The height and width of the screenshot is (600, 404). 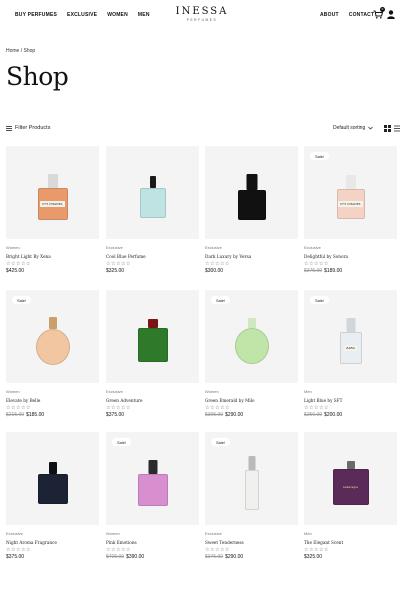 I want to click on nav-buy-perfumes: BUY PERFUMES, so click(x=36, y=15).